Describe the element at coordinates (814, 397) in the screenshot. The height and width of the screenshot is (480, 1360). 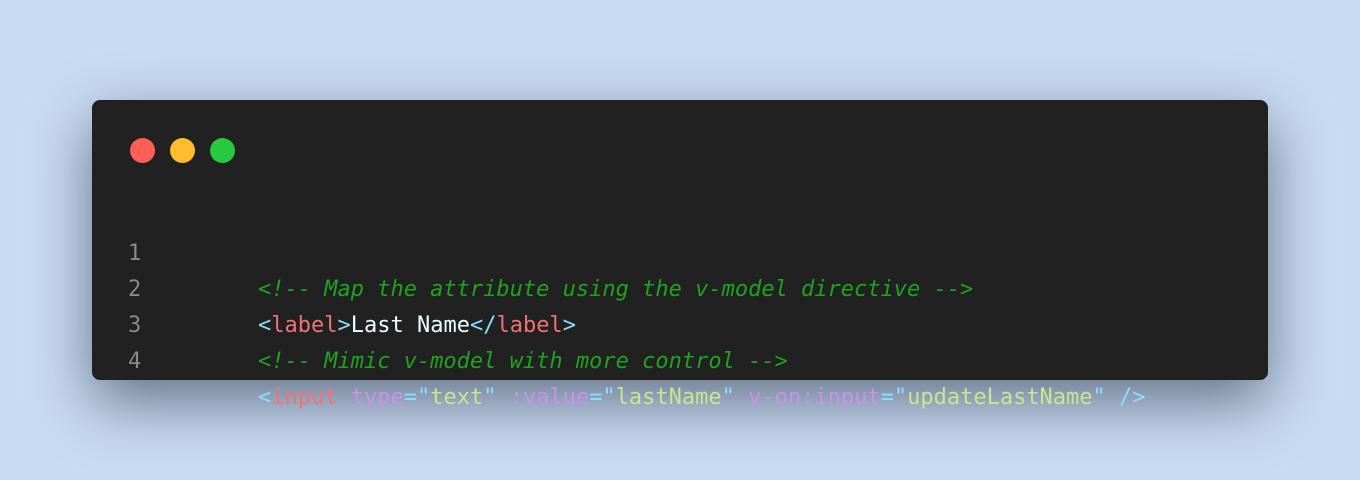
I see `attribute-name: v-on:input` at that location.